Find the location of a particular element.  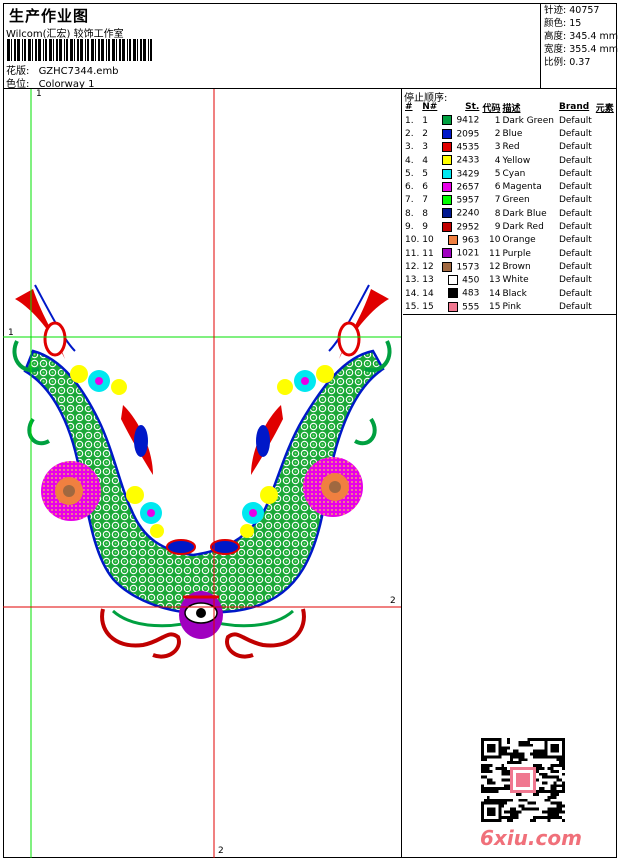

row-stitches: 963 is located at coordinates (459, 240).